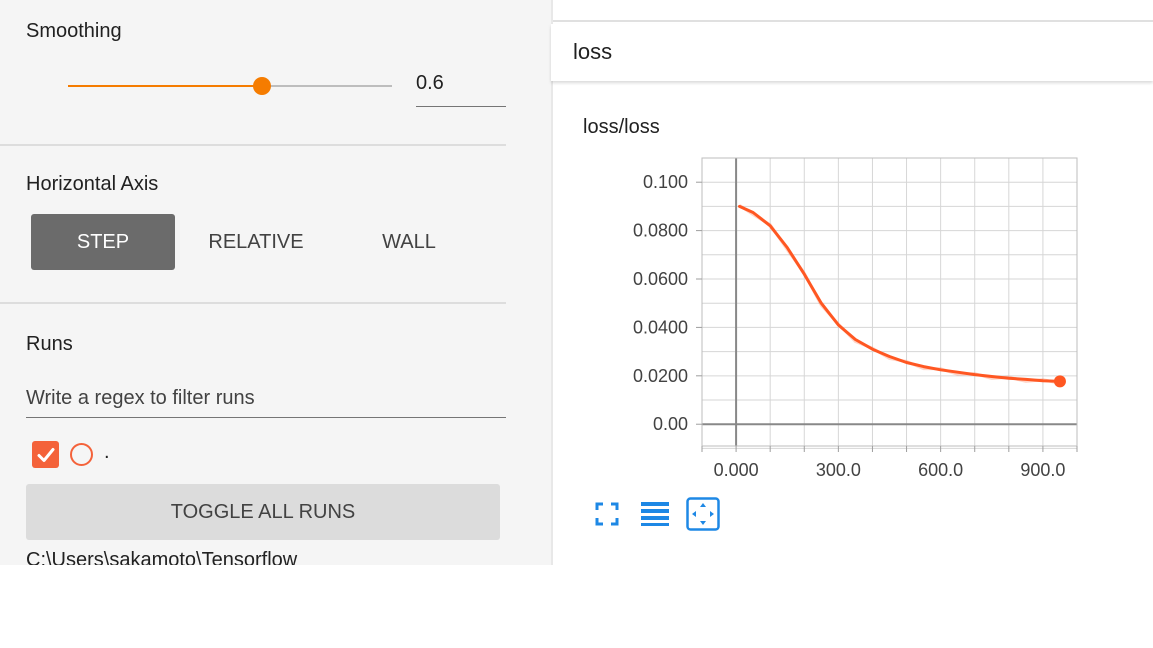 The image size is (1153, 648). I want to click on plot-frame, so click(889, 302).